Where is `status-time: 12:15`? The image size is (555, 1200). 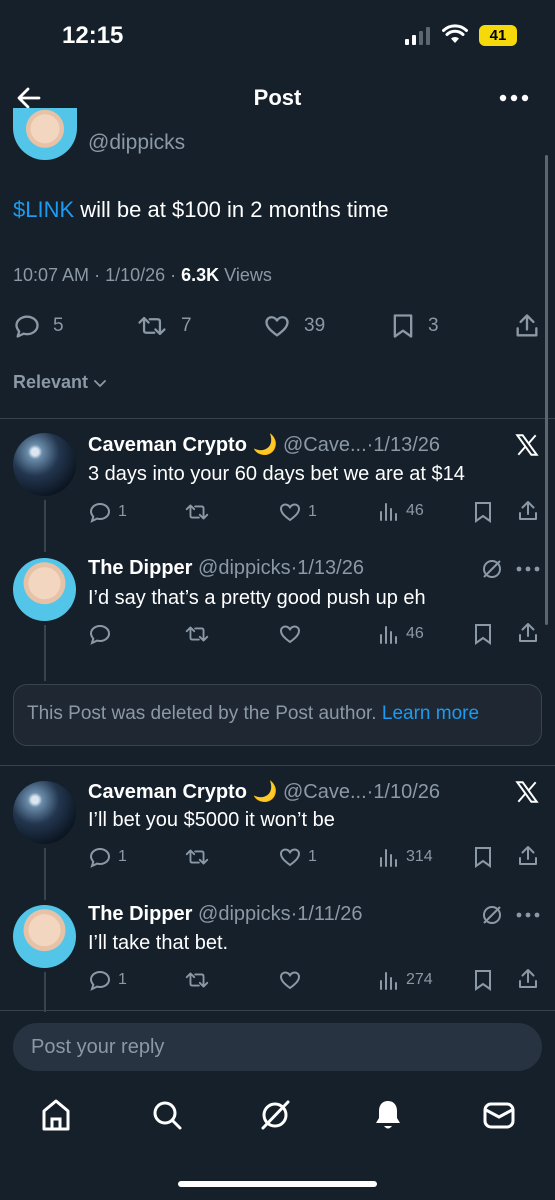
status-time: 12:15 is located at coordinates (93, 35).